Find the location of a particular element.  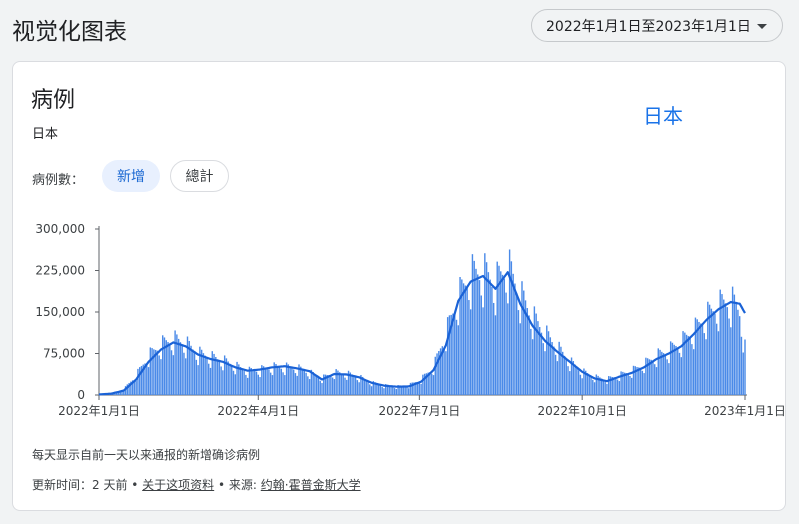

date-range-dropdown: 2022年1月1日至2023年1月1日 is located at coordinates (657, 25).